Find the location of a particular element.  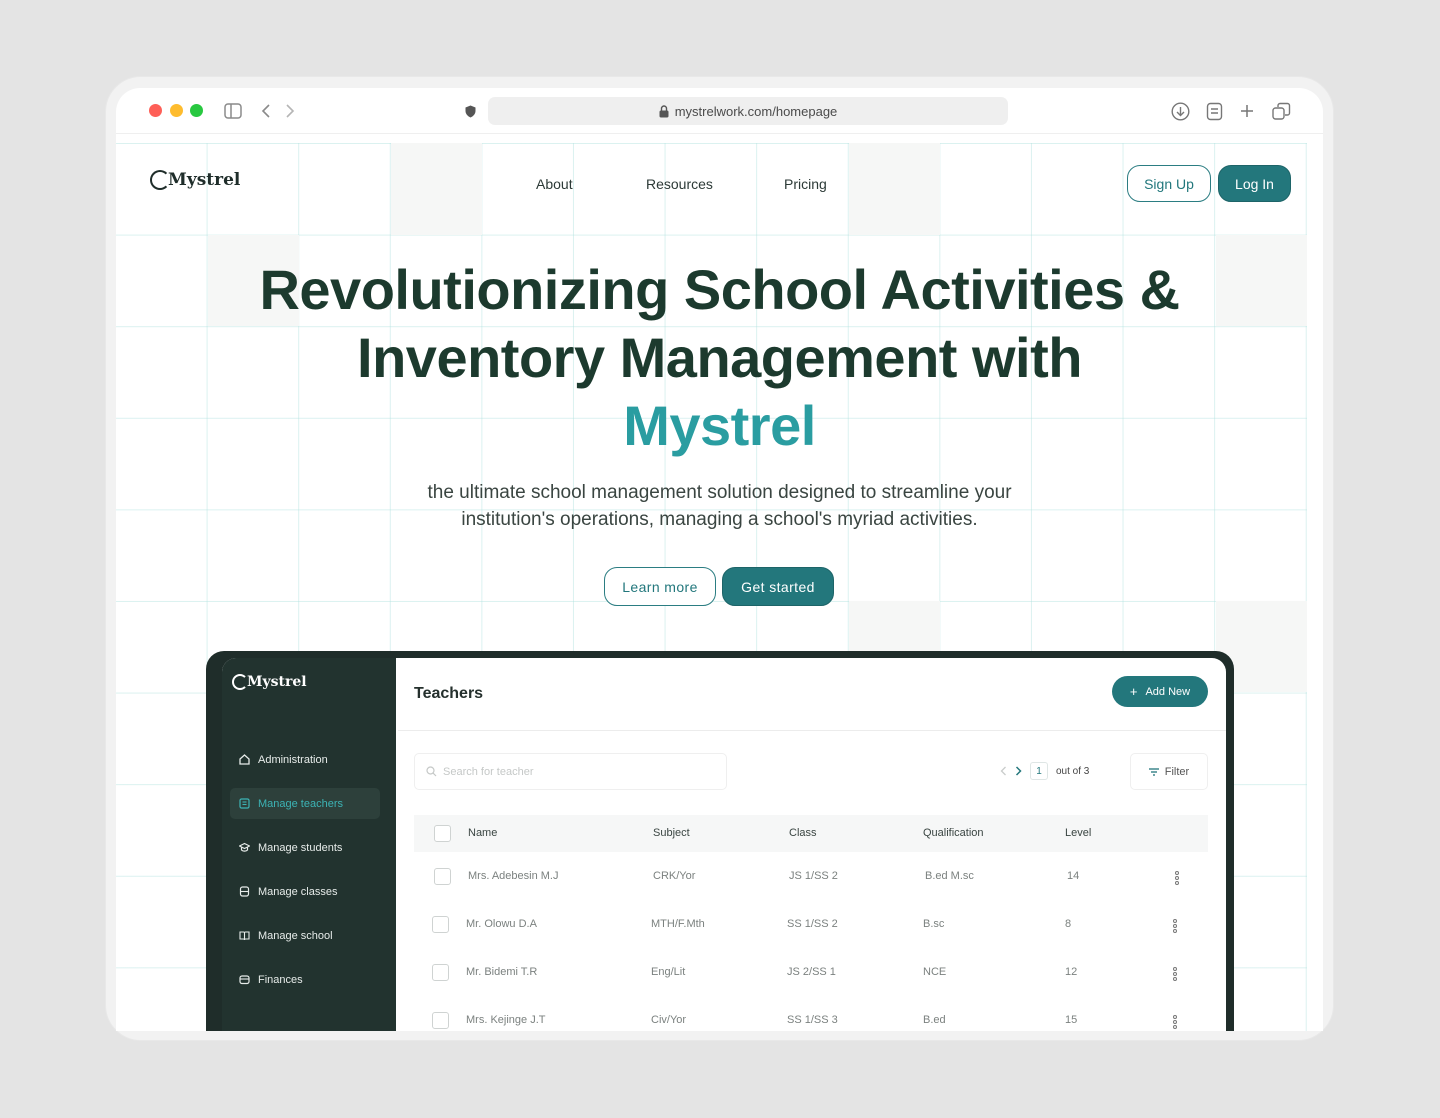

column-header-name: Name is located at coordinates (482, 833).